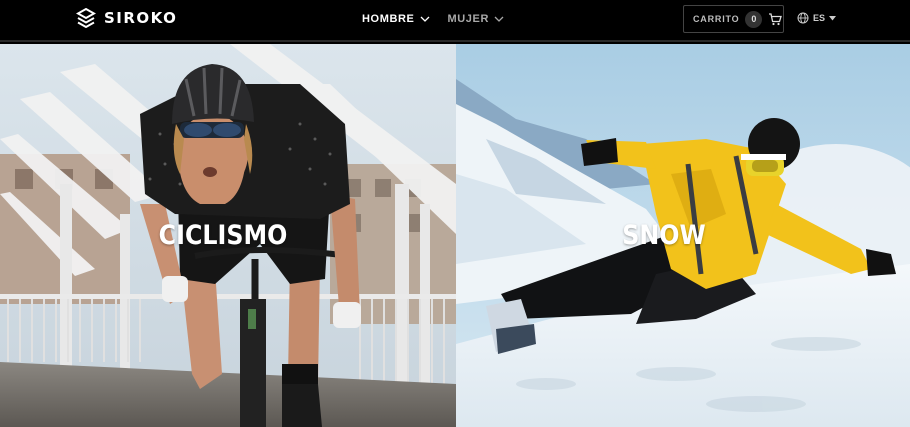 This screenshot has height=427, width=910. What do you see at coordinates (468, 19) in the screenshot?
I see `nav-item-label: MUJER` at bounding box center [468, 19].